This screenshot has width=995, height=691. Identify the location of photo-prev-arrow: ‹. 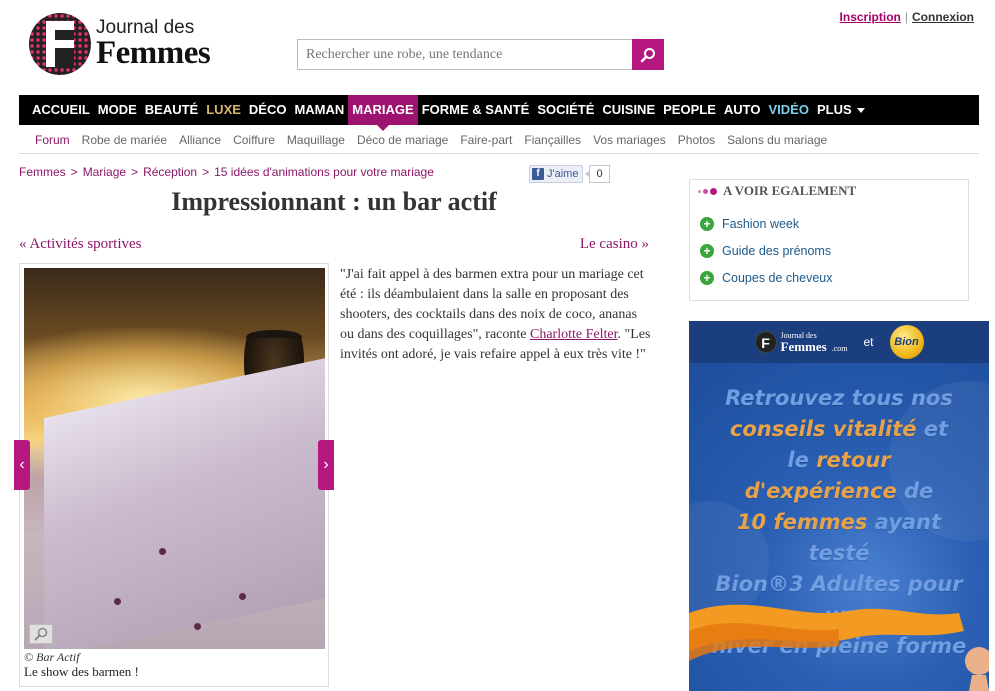
(22, 465).